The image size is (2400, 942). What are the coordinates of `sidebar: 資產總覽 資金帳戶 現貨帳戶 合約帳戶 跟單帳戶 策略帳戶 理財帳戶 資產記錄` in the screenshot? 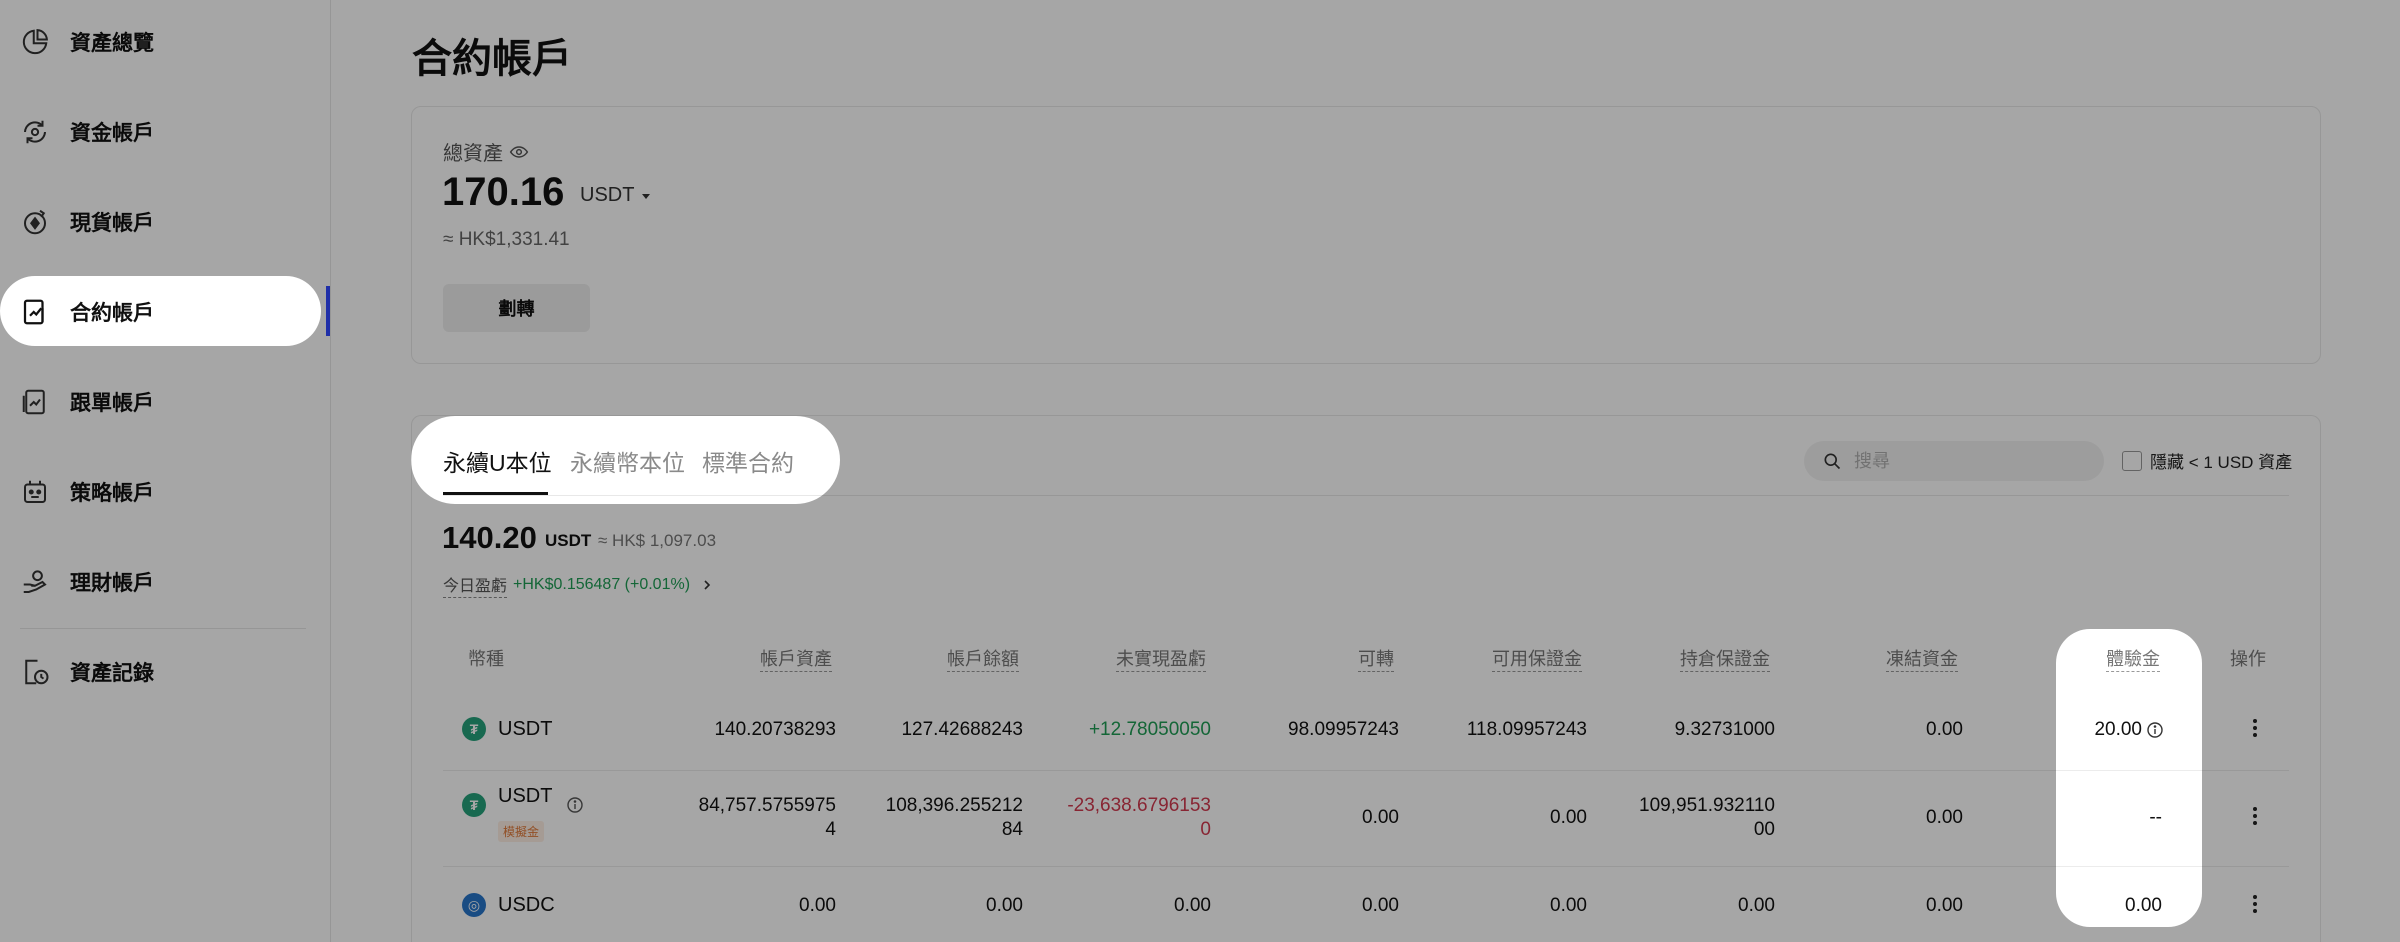 It's located at (165, 471).